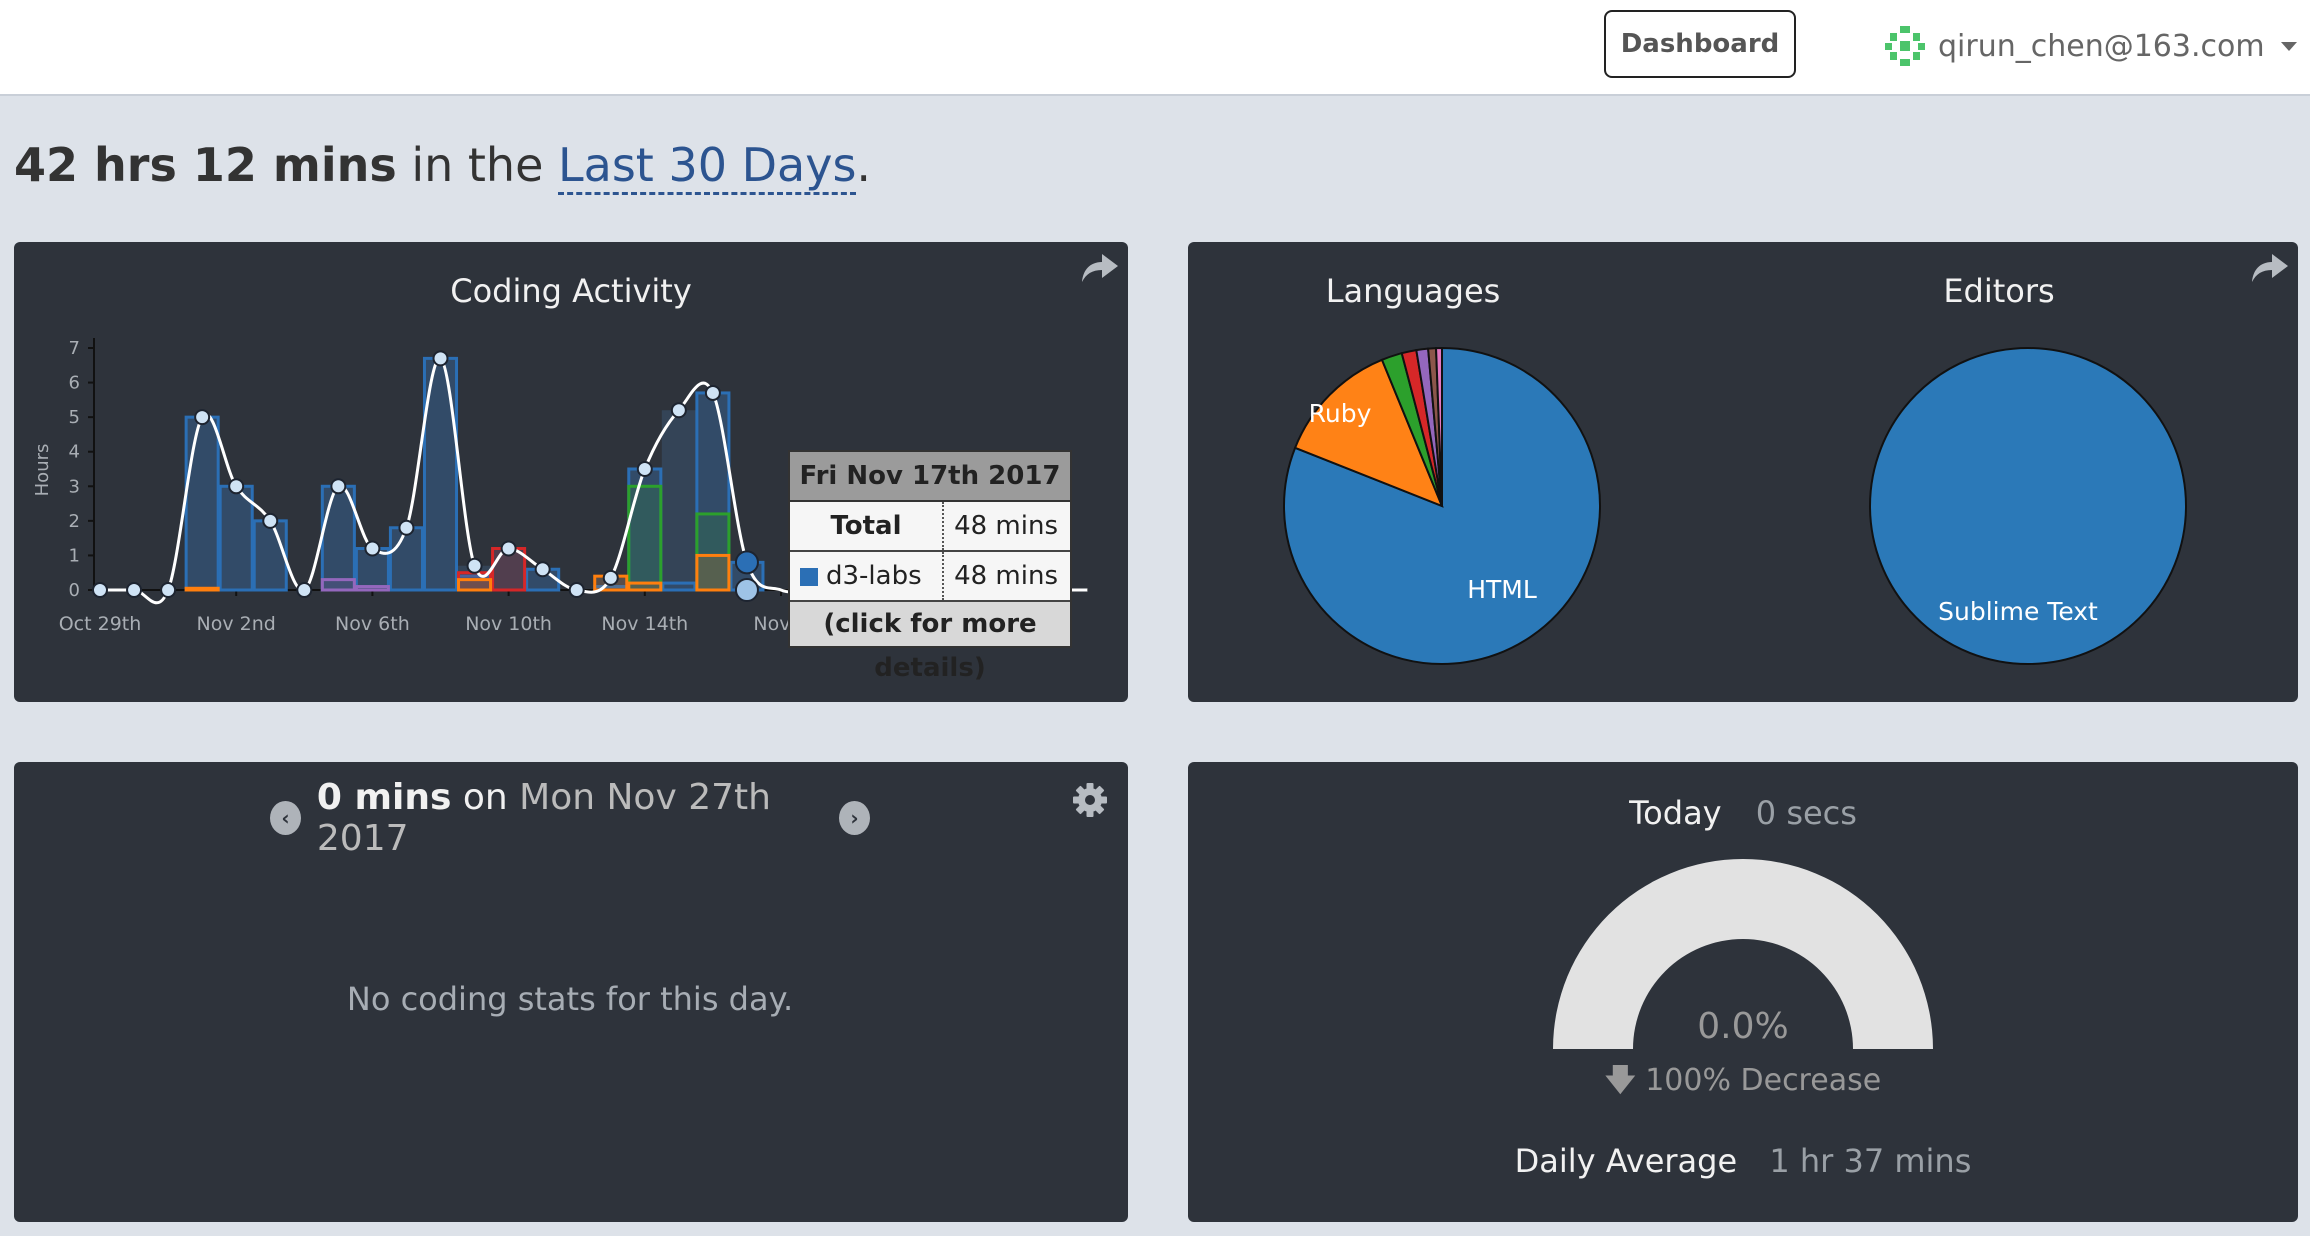 The height and width of the screenshot is (1236, 2310). What do you see at coordinates (372, 624) in the screenshot?
I see `x-tick-label: Nov 6th` at bounding box center [372, 624].